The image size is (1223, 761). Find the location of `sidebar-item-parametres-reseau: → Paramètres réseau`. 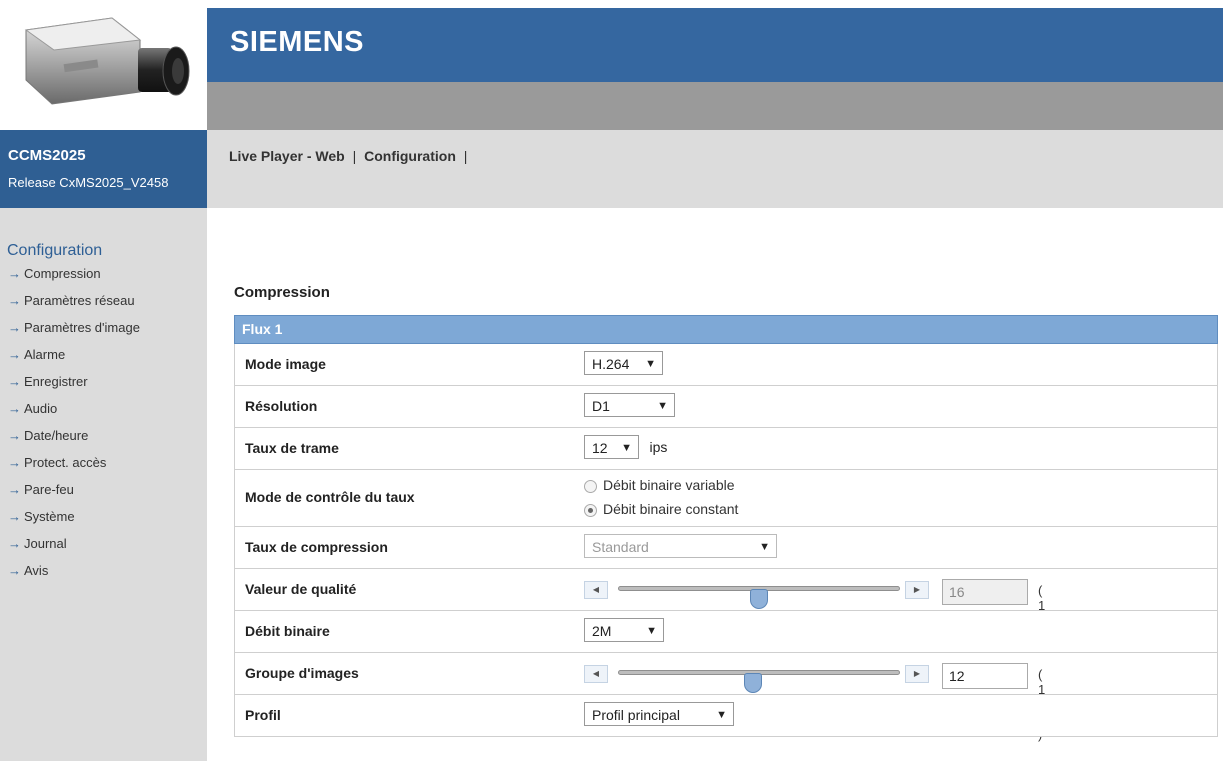

sidebar-item-parametres-reseau: → Paramètres réseau is located at coordinates (74, 306).